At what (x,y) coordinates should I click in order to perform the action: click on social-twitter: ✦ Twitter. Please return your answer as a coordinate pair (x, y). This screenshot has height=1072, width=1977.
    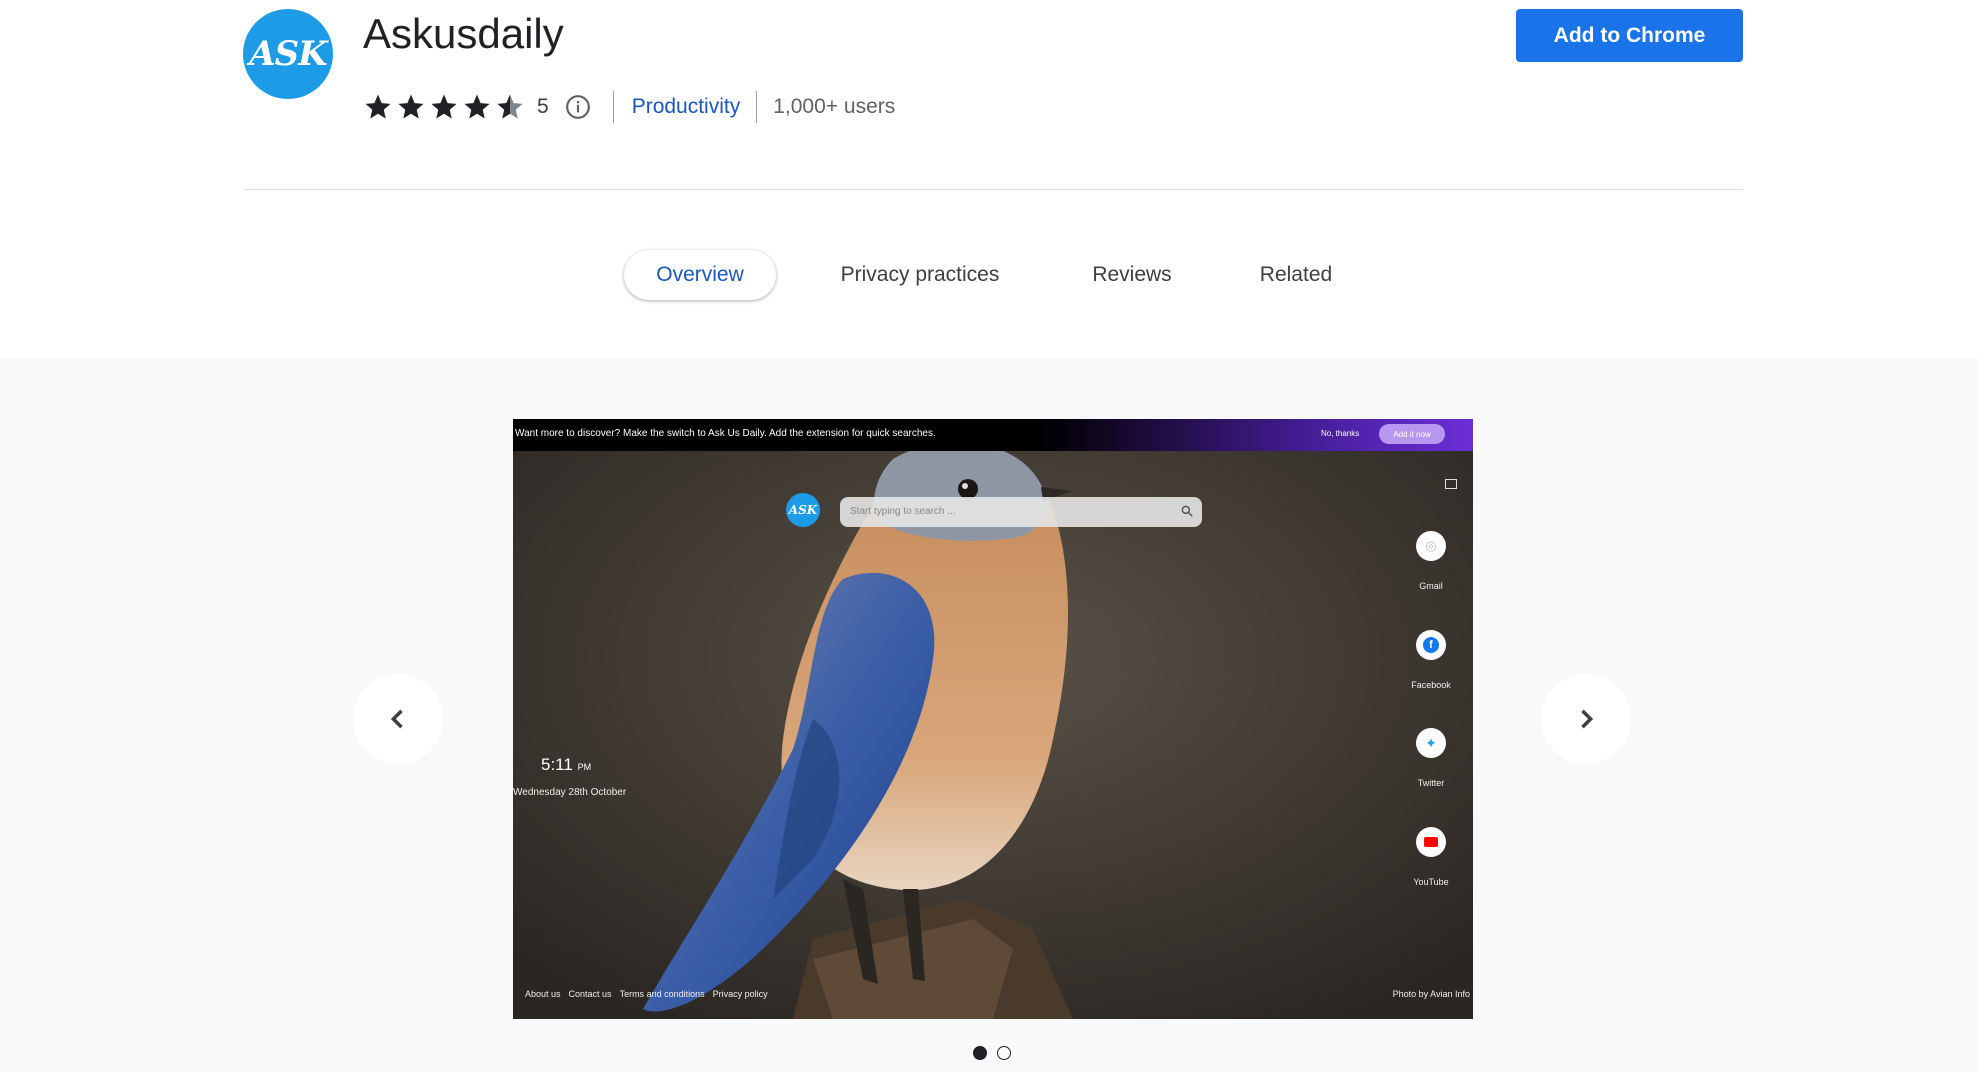
    Looking at the image, I should click on (1431, 758).